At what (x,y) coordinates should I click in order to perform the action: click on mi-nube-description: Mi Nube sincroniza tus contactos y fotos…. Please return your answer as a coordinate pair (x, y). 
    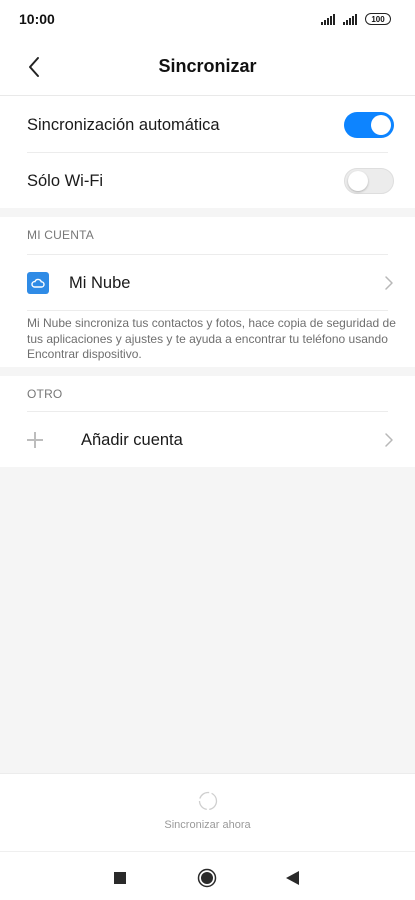
    Looking at the image, I should click on (211, 338).